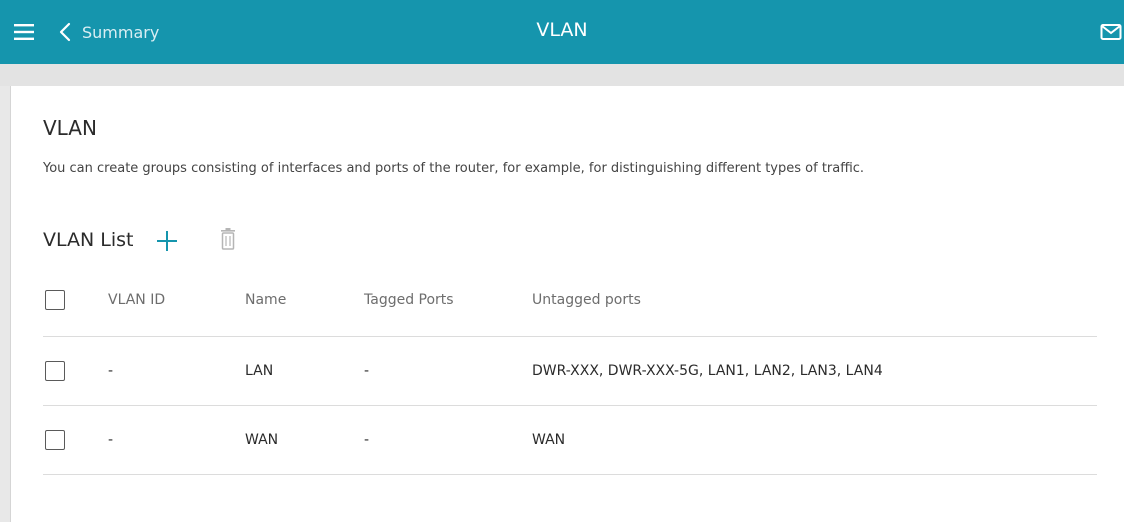 Image resolution: width=1124 pixels, height=522 pixels. What do you see at coordinates (562, 75) in the screenshot?
I see `content-top-strip` at bounding box center [562, 75].